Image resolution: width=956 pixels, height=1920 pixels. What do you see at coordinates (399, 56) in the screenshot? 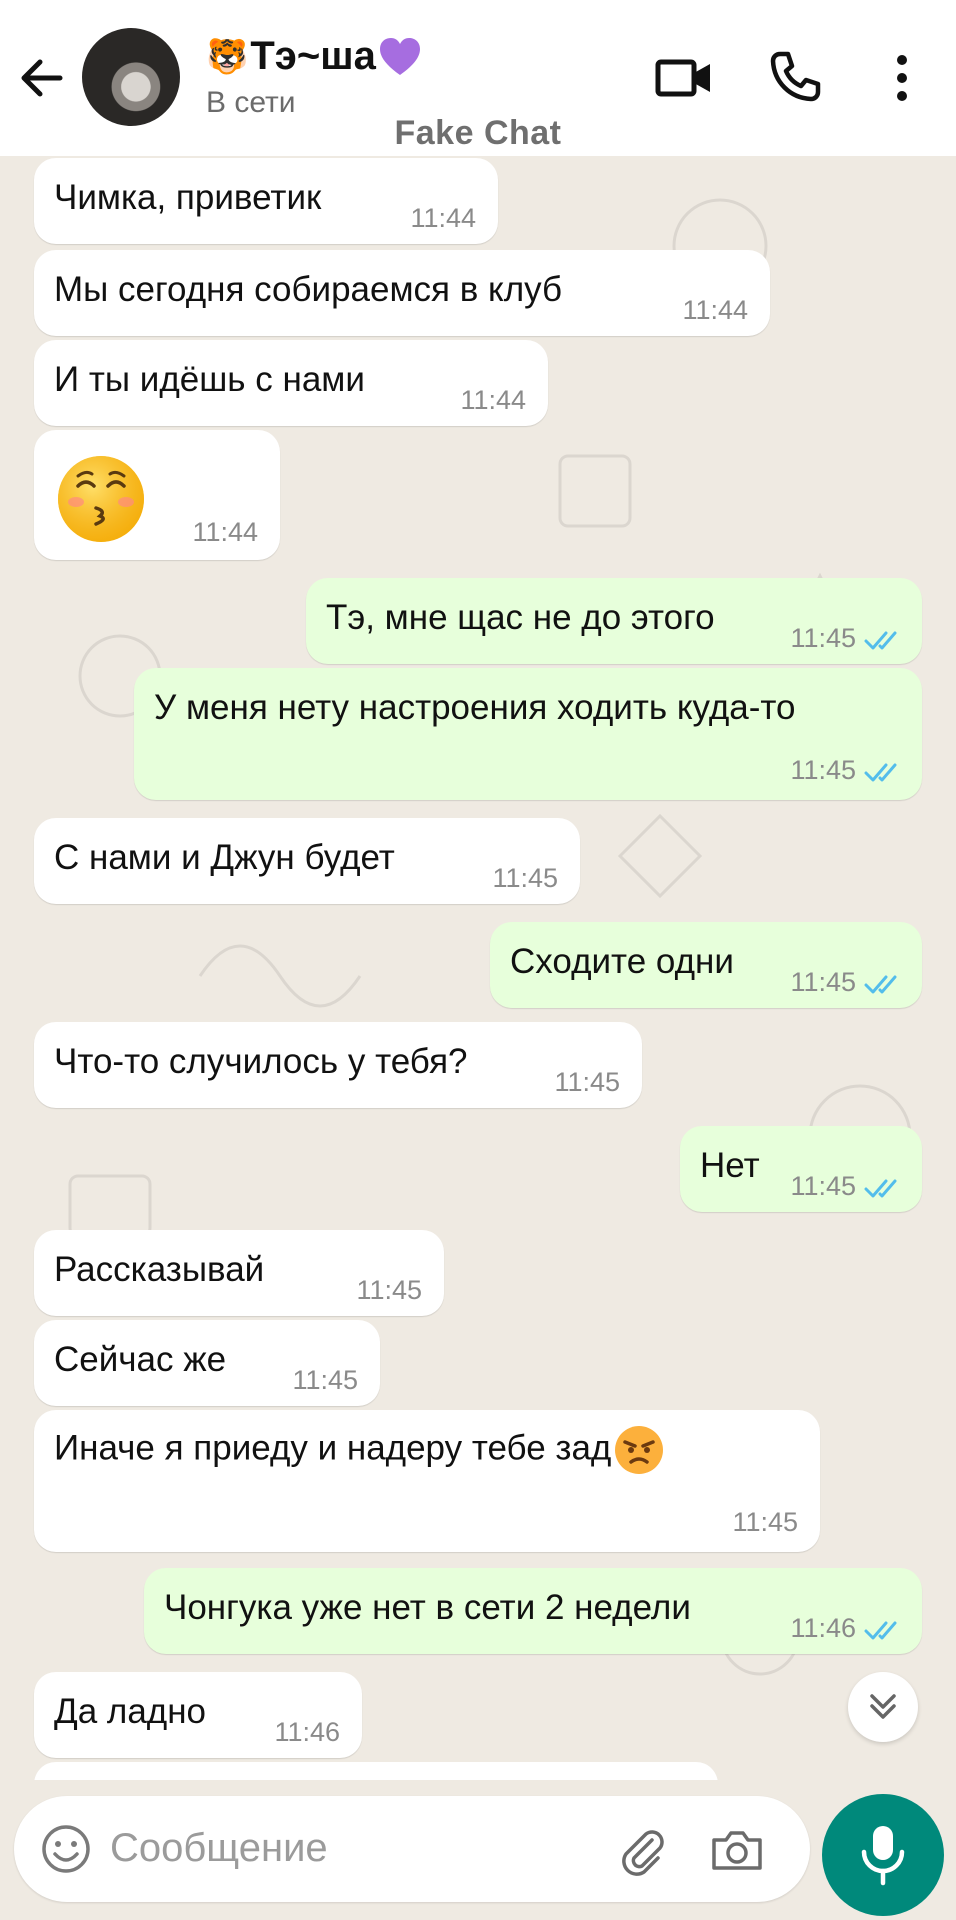
I see `purple-heart-icon` at bounding box center [399, 56].